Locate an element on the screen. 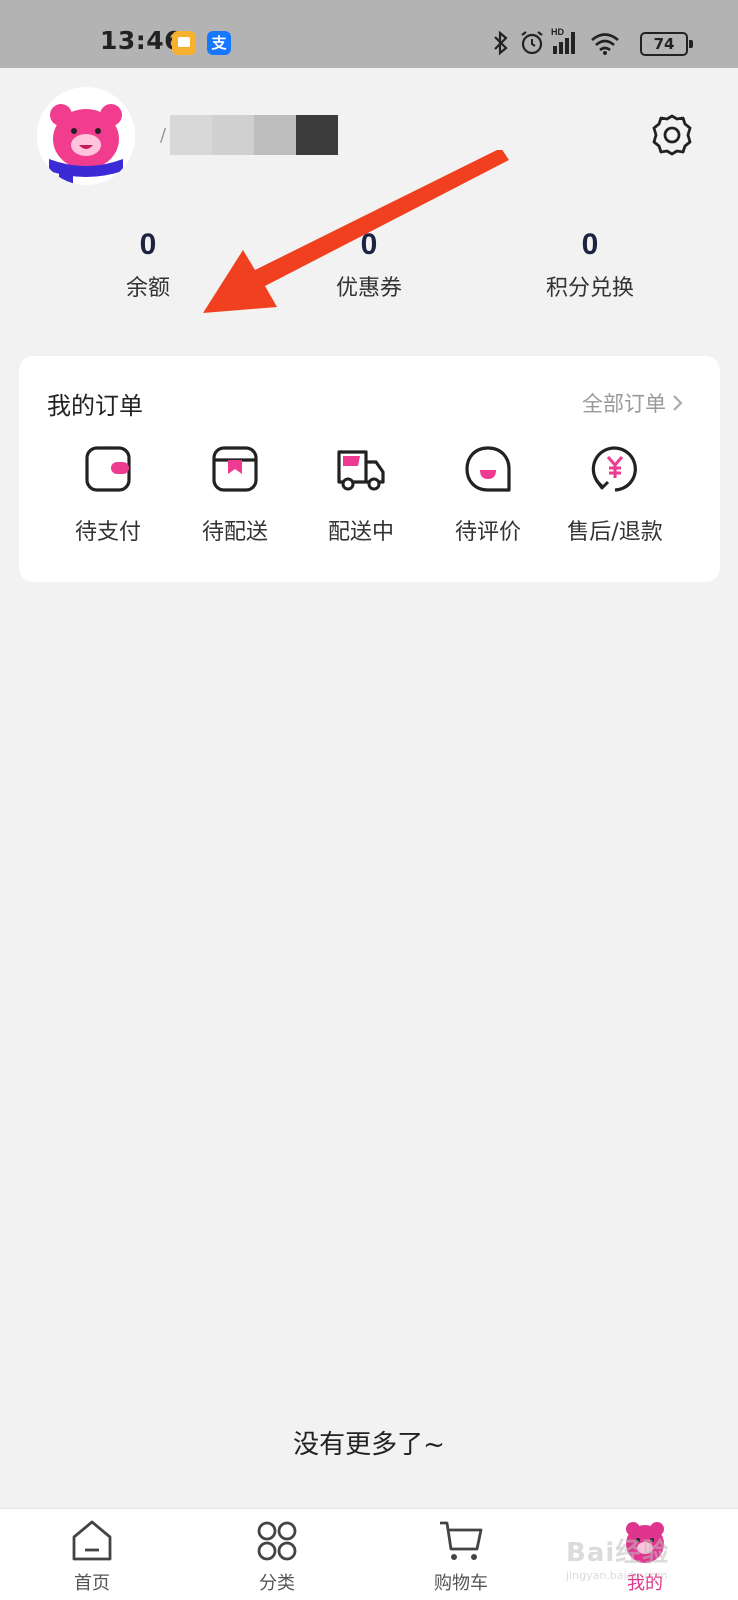 This screenshot has width=738, height=1600. hd-signal-icon: HD is located at coordinates (563, 40).